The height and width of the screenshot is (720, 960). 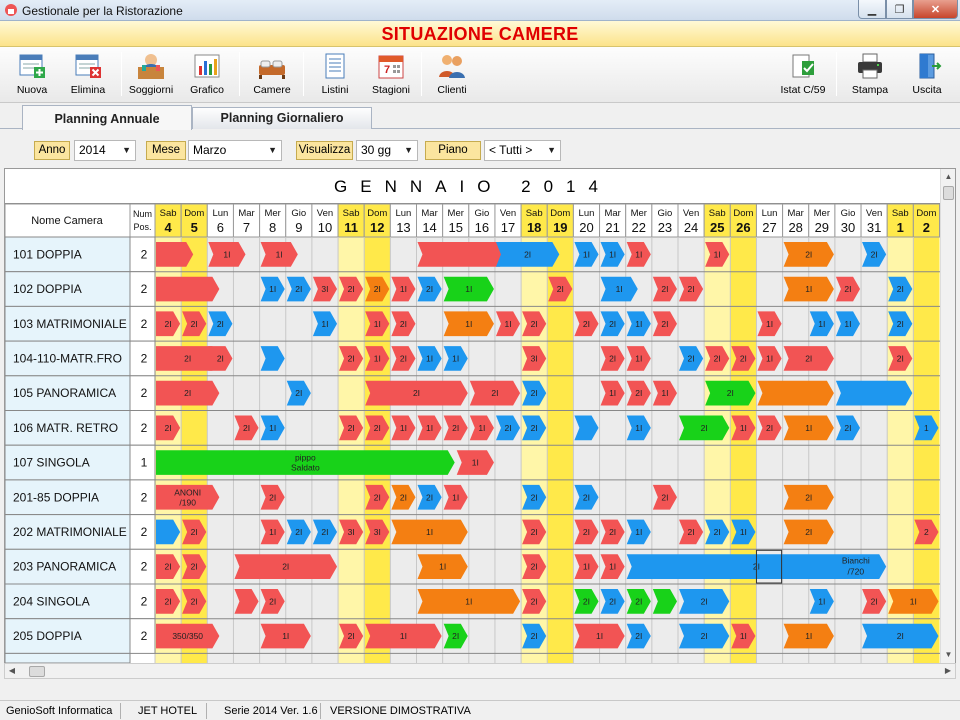 What do you see at coordinates (68, 657) in the screenshot?
I see `room-name-cell` at bounding box center [68, 657].